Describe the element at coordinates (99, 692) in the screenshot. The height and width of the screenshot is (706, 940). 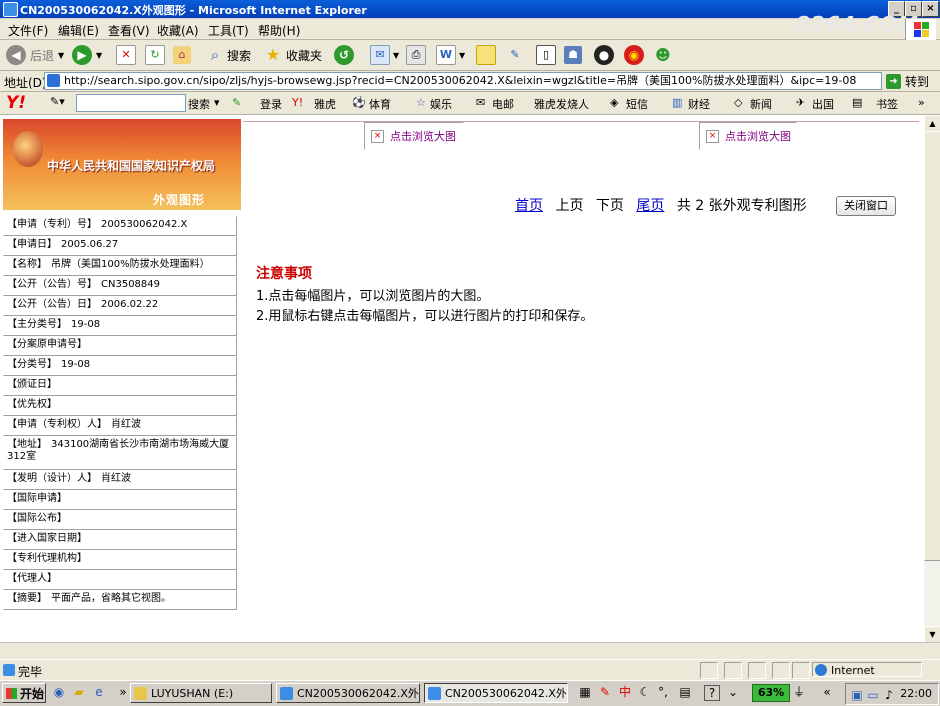
I see `quicklaunch-ie2-icon: e` at that location.